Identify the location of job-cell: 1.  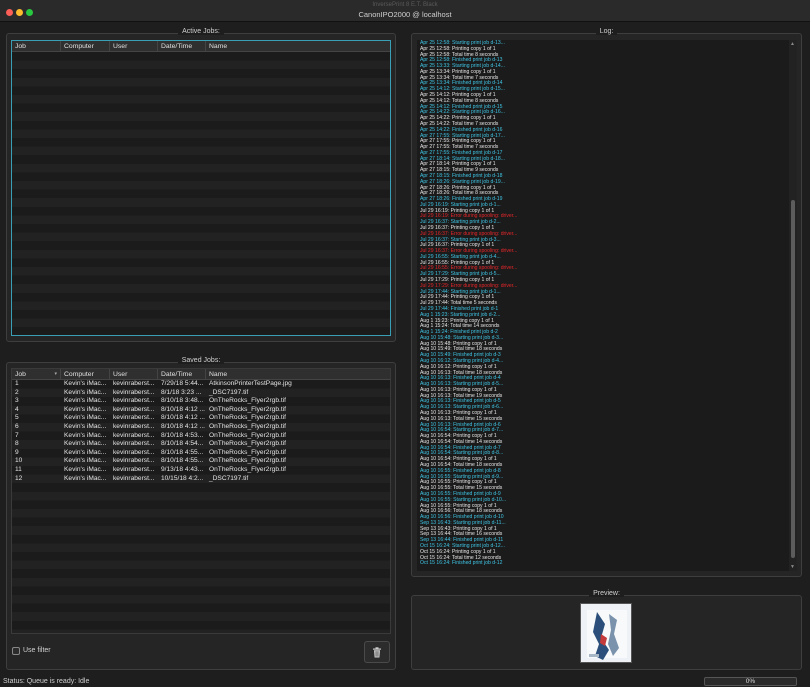
(17, 383).